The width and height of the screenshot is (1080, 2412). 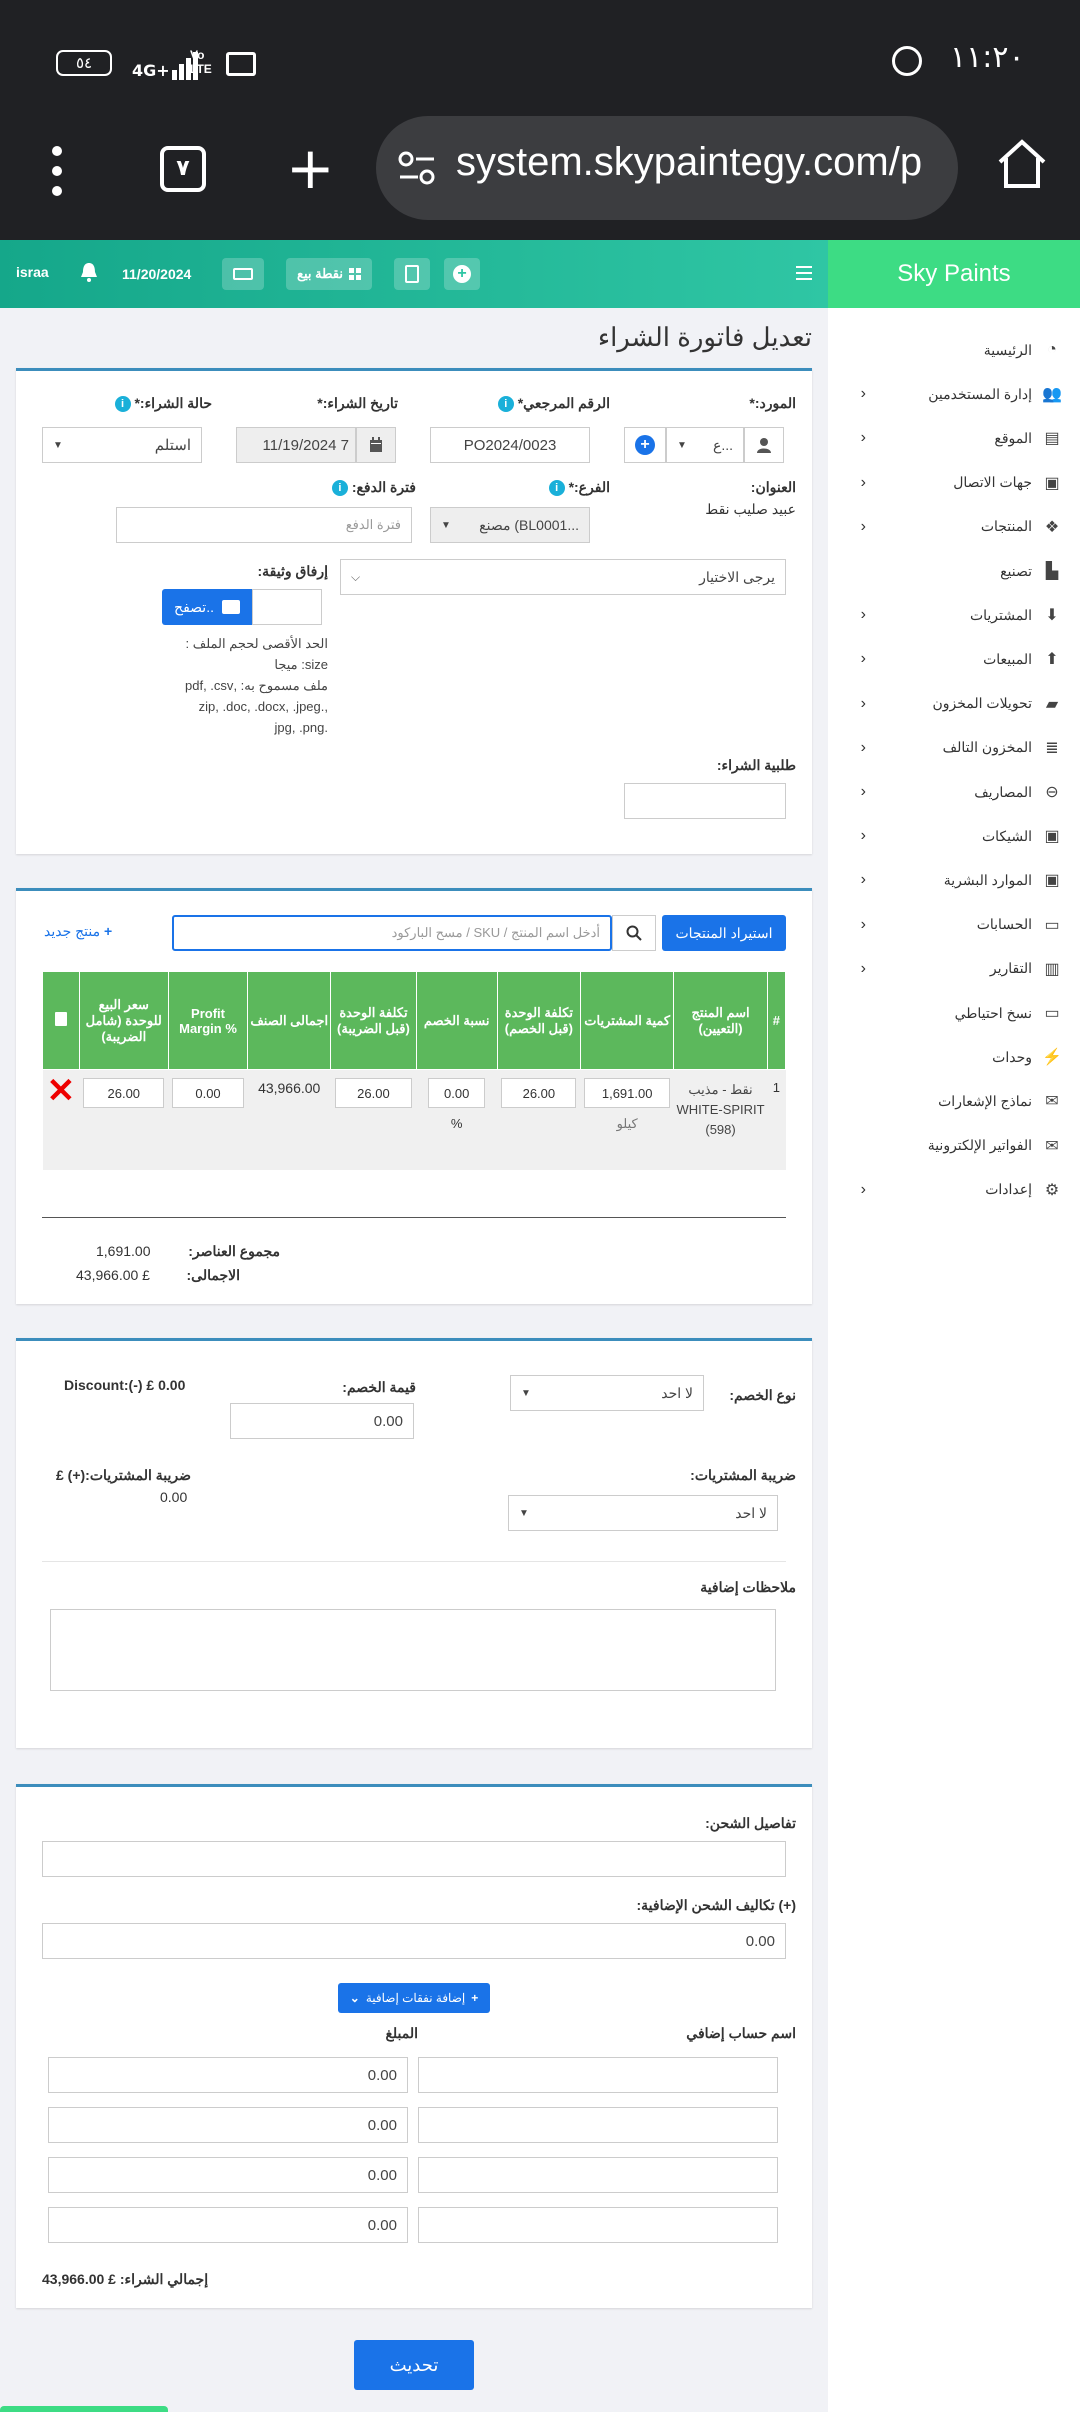 I want to click on expense-amount-value: 0.00, so click(x=382, y=2125).